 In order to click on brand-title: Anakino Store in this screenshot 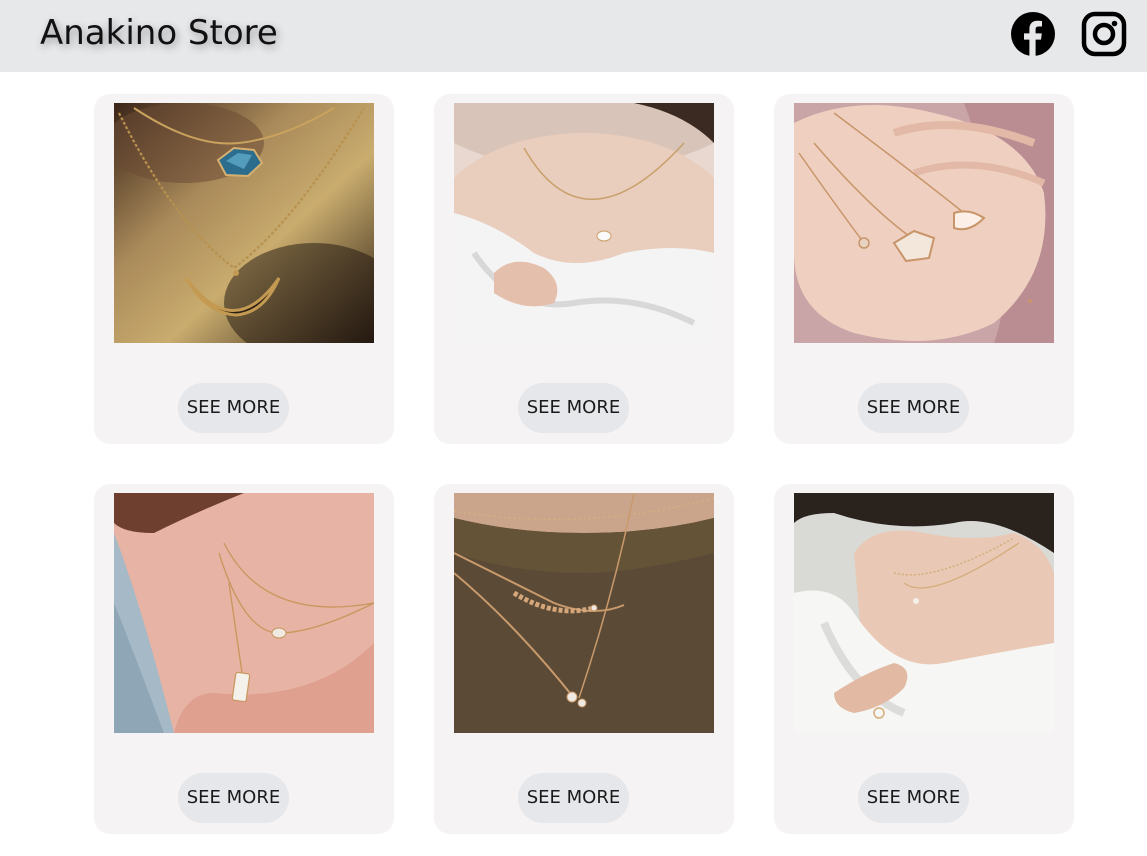, I will do `click(159, 33)`.